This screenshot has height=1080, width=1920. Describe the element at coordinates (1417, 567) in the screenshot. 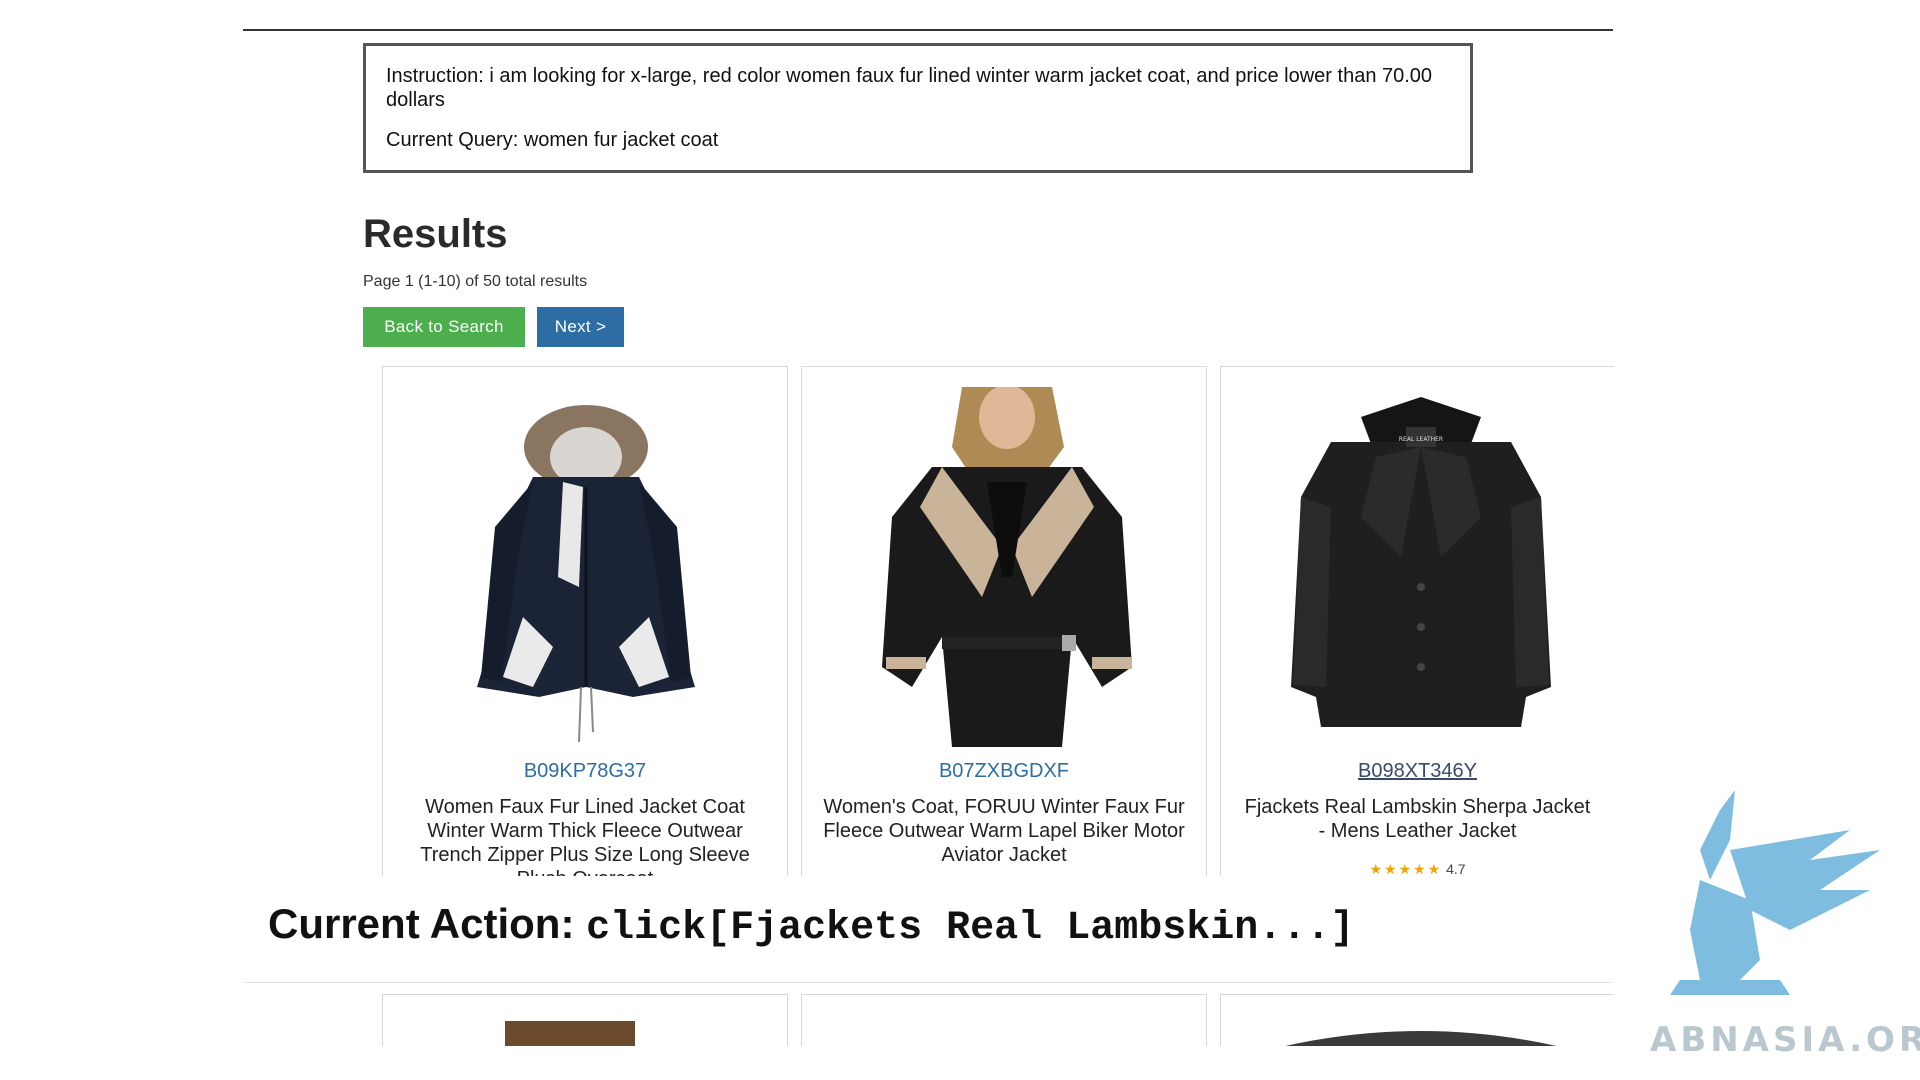

I see `product-image-leather-jacket: REAL LEATHER` at that location.